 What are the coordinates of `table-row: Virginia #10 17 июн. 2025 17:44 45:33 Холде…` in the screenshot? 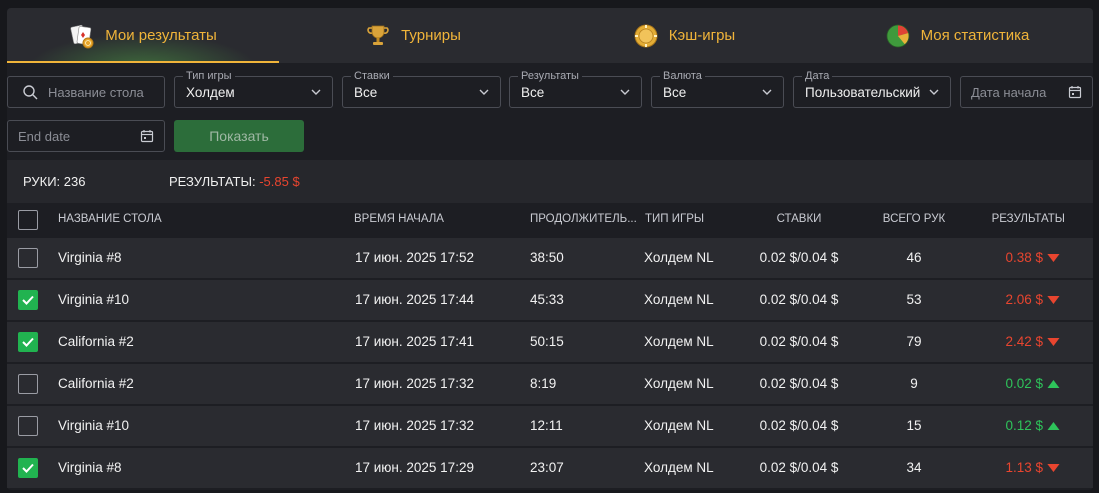 It's located at (550, 300).